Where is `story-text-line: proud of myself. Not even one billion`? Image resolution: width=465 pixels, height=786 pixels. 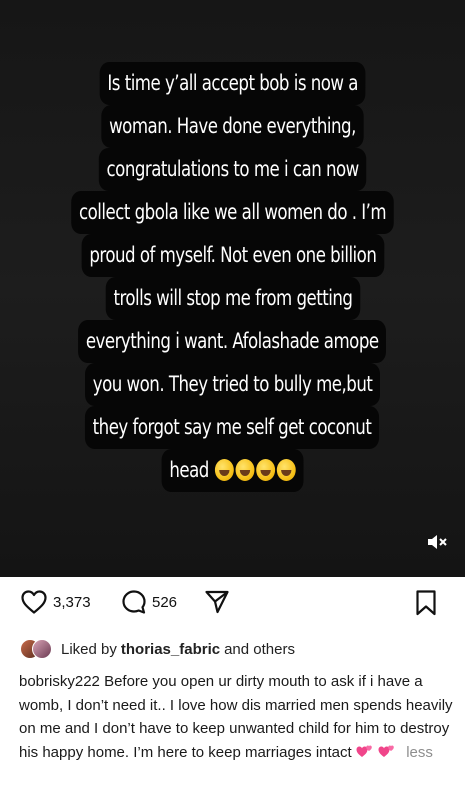 story-text-line: proud of myself. Not even one billion is located at coordinates (232, 255).